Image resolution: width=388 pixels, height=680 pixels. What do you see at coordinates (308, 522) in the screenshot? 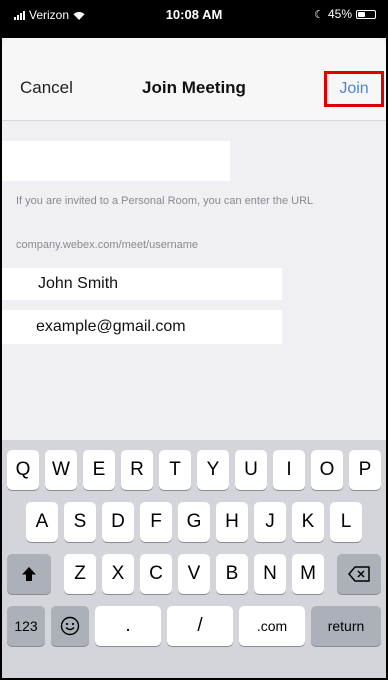
I see `key-k: K` at bounding box center [308, 522].